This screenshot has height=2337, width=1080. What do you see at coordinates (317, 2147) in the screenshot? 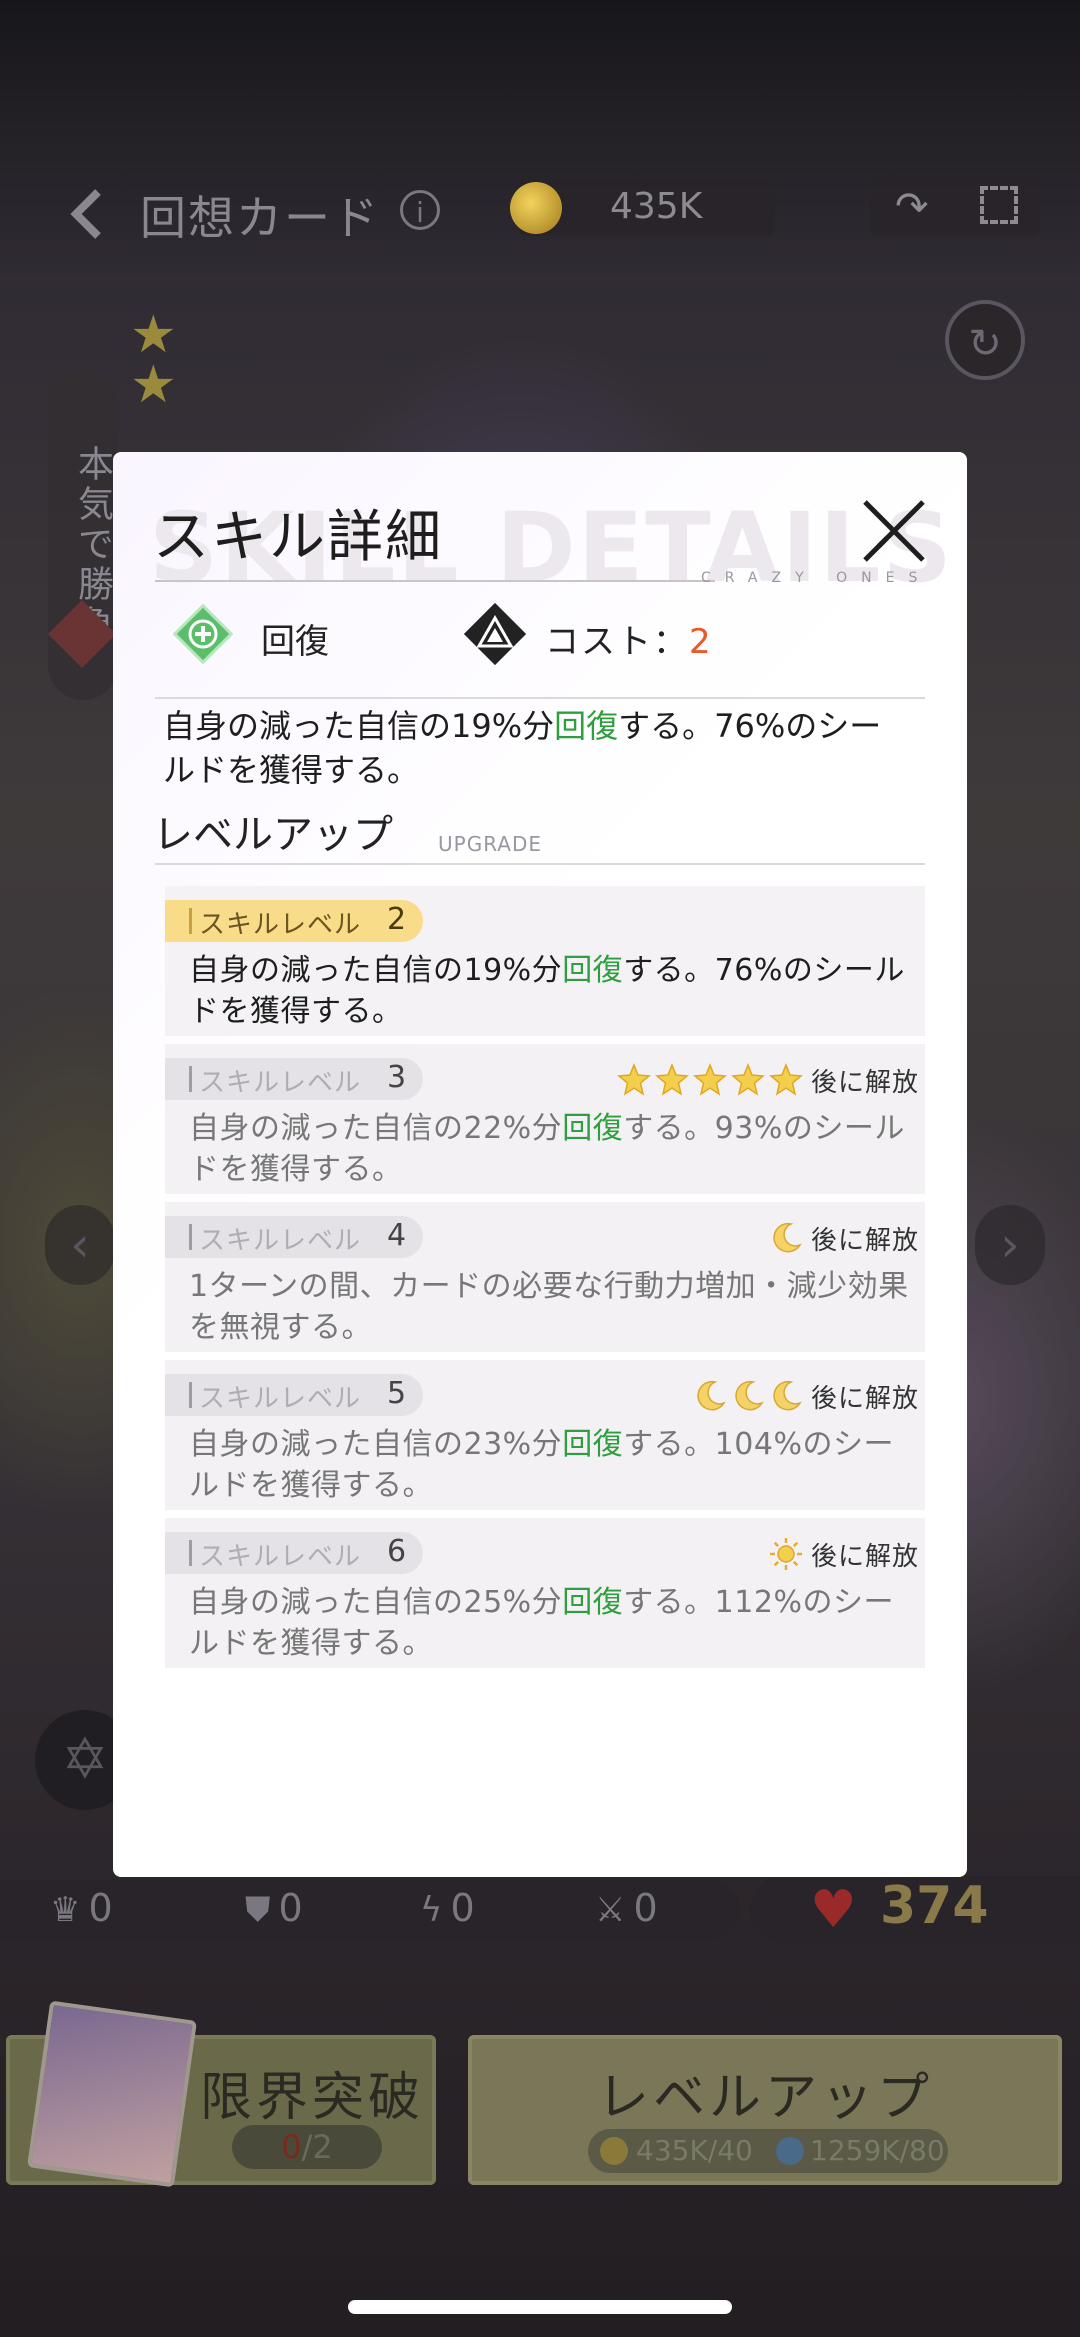
I see `limit-break-total: /2` at bounding box center [317, 2147].